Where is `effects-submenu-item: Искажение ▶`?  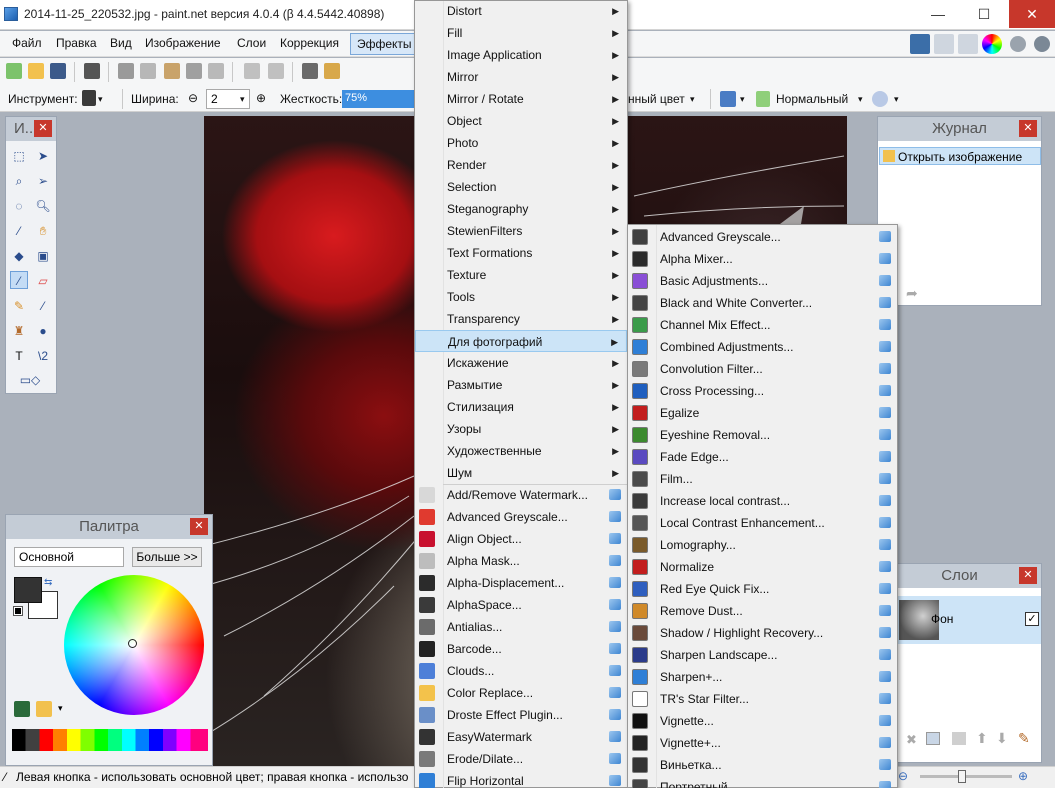
effects-submenu-item: Искажение ▶ is located at coordinates (521, 363).